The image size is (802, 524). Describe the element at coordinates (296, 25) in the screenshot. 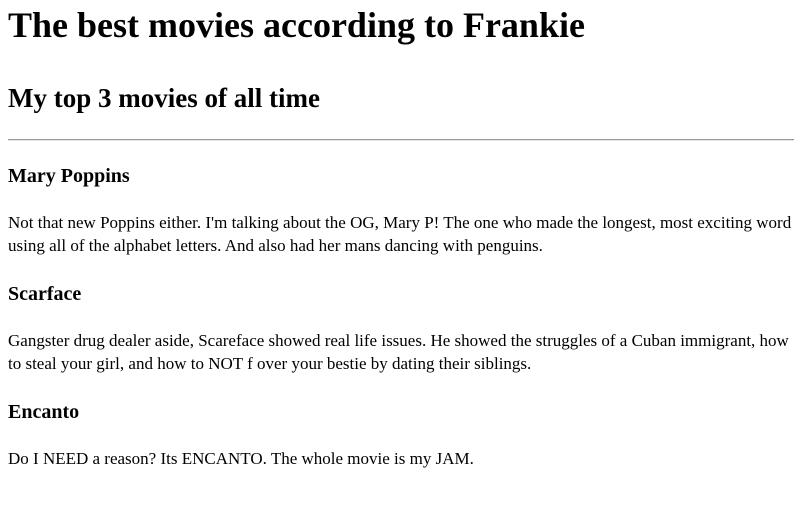

I see `page-title: The best movies according to Frankie` at that location.